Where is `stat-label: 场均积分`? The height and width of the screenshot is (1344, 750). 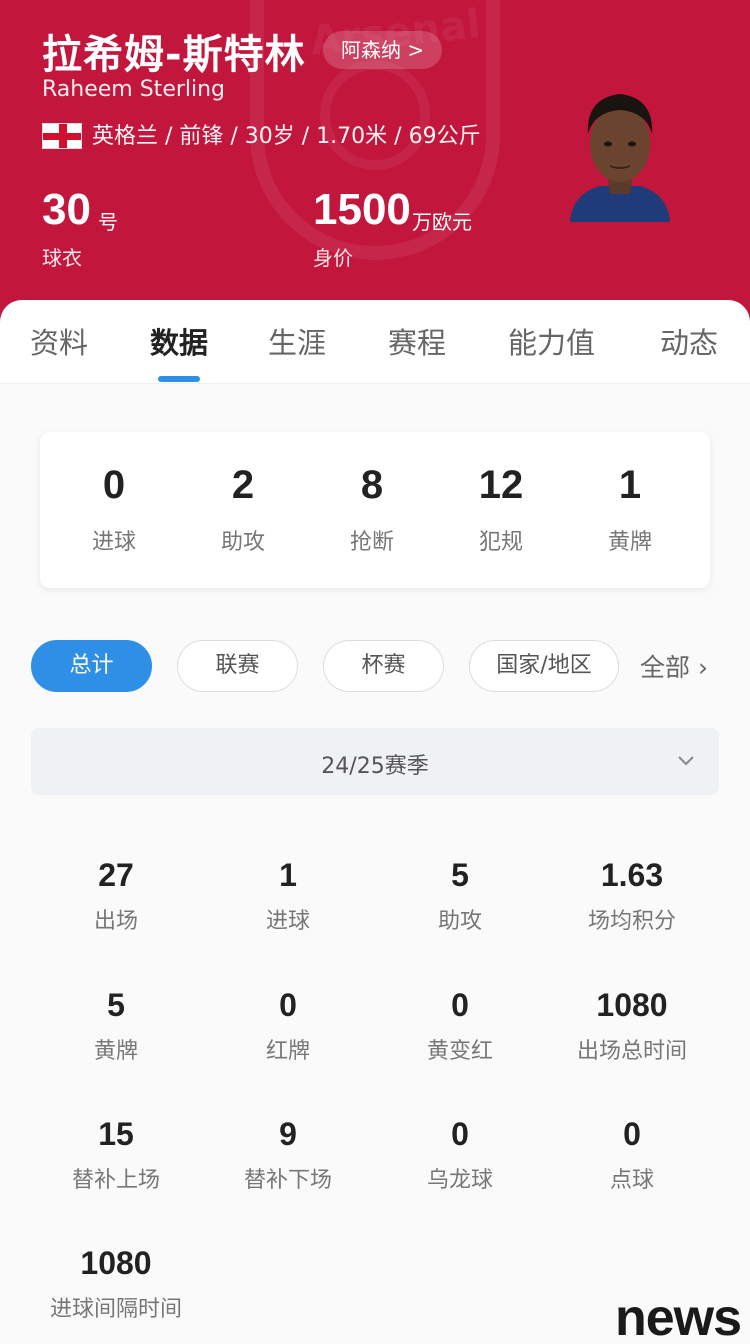
stat-label: 场均积分 is located at coordinates (631, 921).